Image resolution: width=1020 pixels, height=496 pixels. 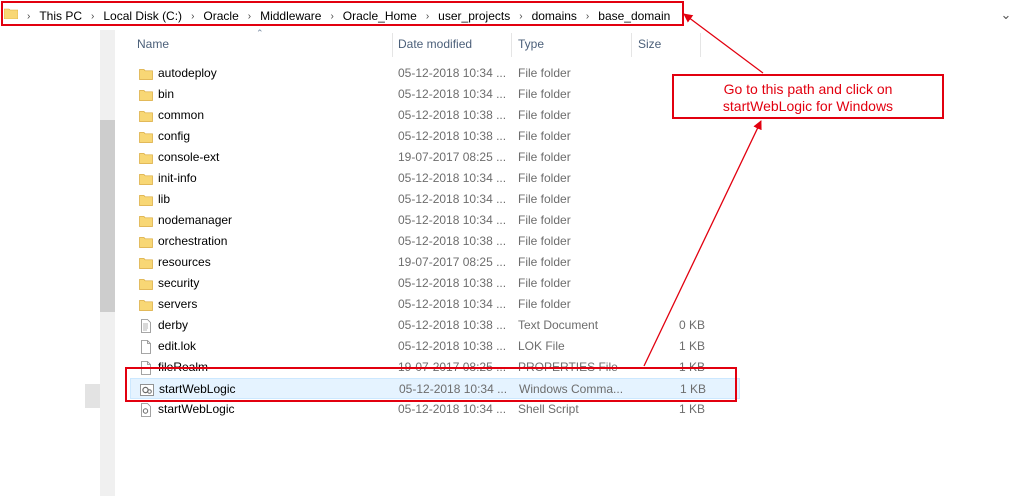 I want to click on arrow-to-callout, so click(x=702, y=243).